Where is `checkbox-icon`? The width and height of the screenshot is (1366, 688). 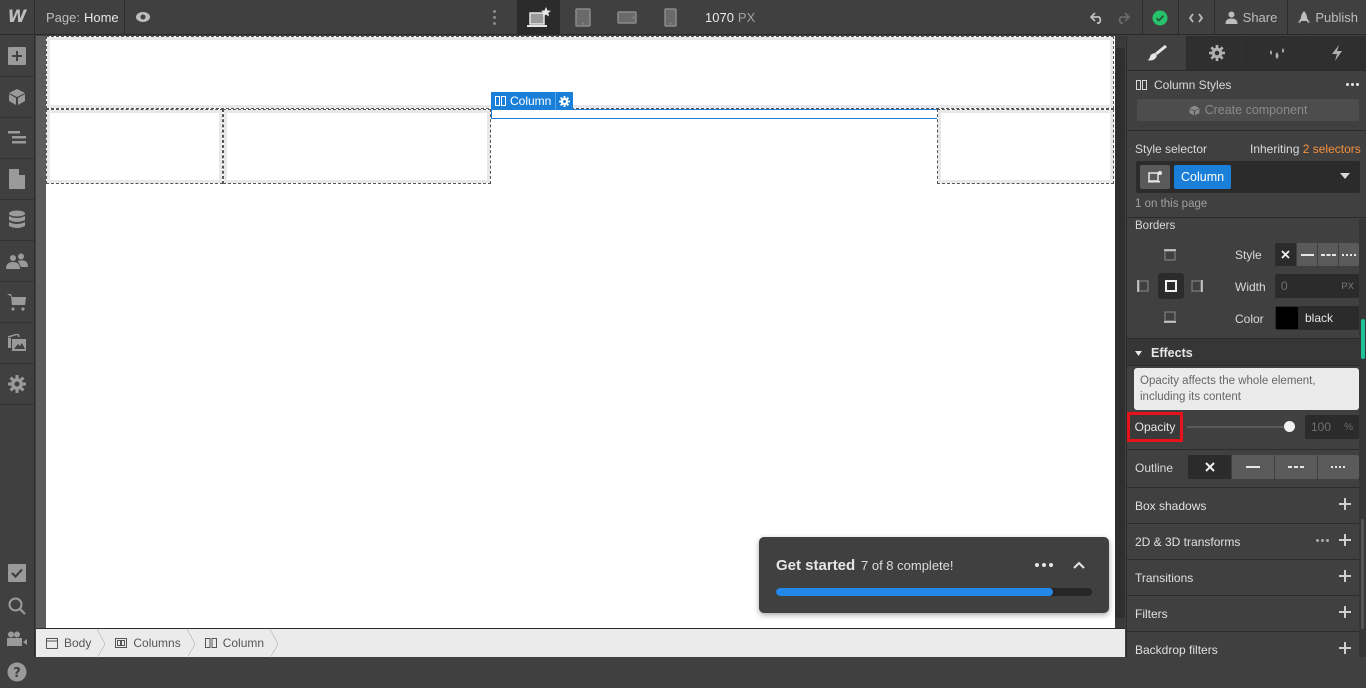 checkbox-icon is located at coordinates (17, 572).